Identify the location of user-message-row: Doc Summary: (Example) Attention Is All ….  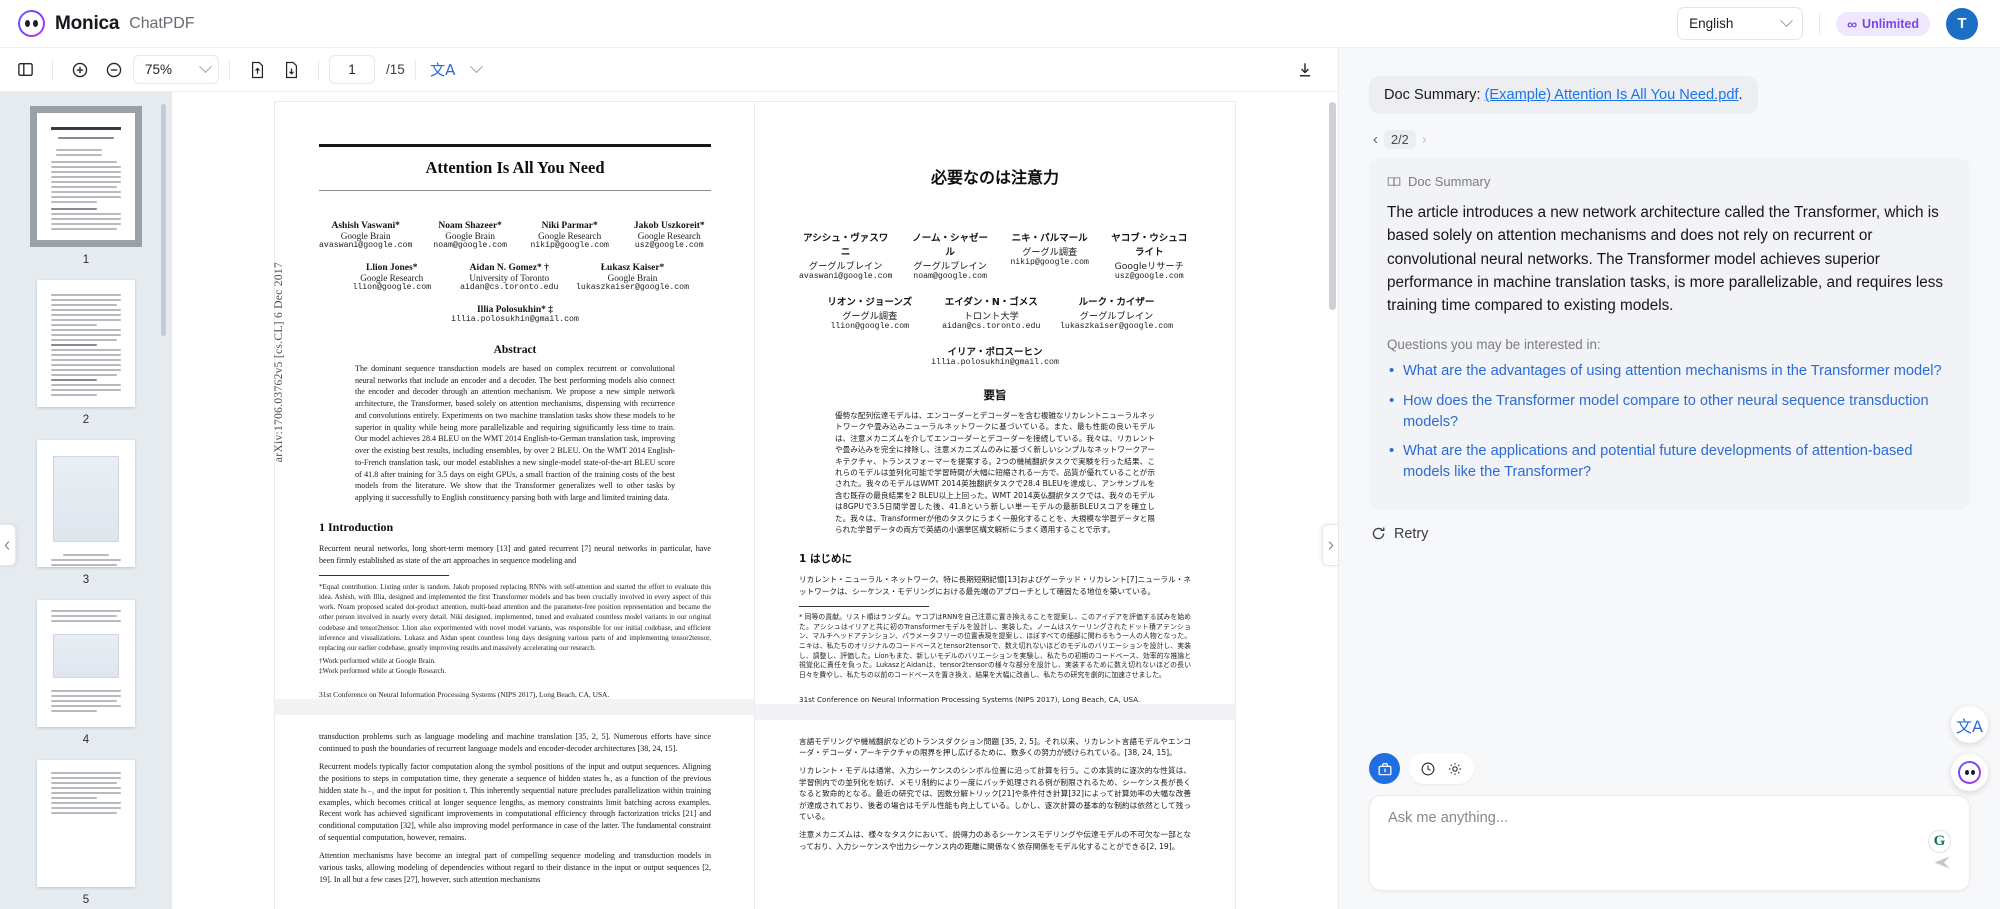
(1669, 95).